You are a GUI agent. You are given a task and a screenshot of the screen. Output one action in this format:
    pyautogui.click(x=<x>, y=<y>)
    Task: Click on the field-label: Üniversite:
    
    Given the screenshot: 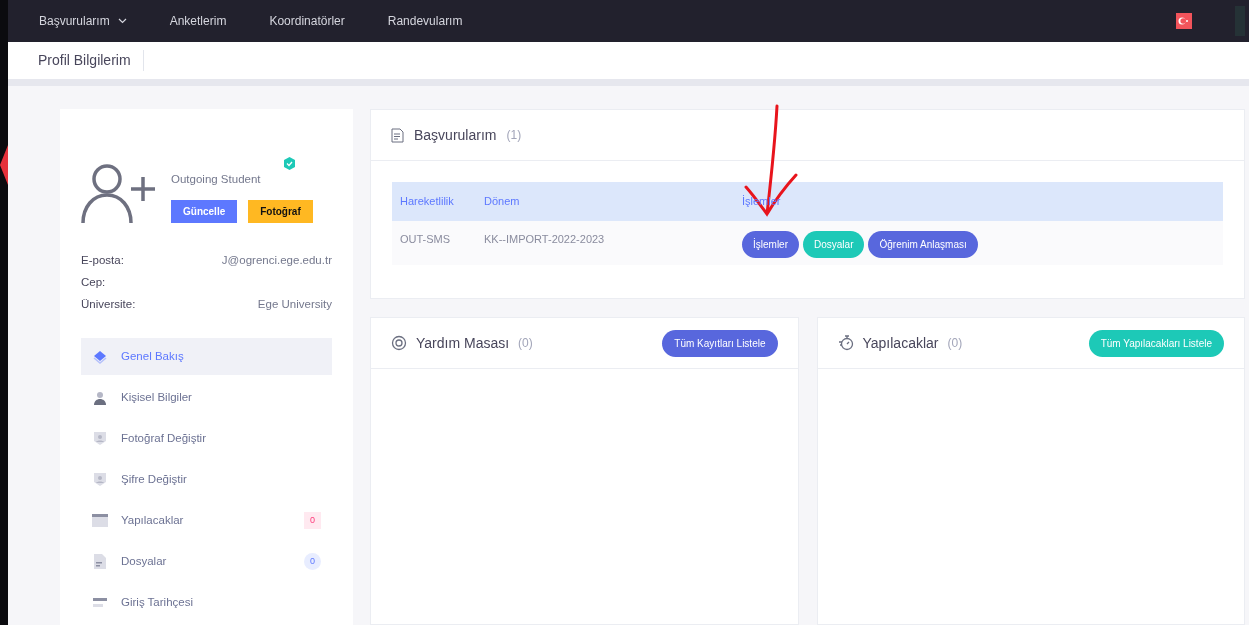 What is the action you would take?
    pyautogui.click(x=108, y=304)
    